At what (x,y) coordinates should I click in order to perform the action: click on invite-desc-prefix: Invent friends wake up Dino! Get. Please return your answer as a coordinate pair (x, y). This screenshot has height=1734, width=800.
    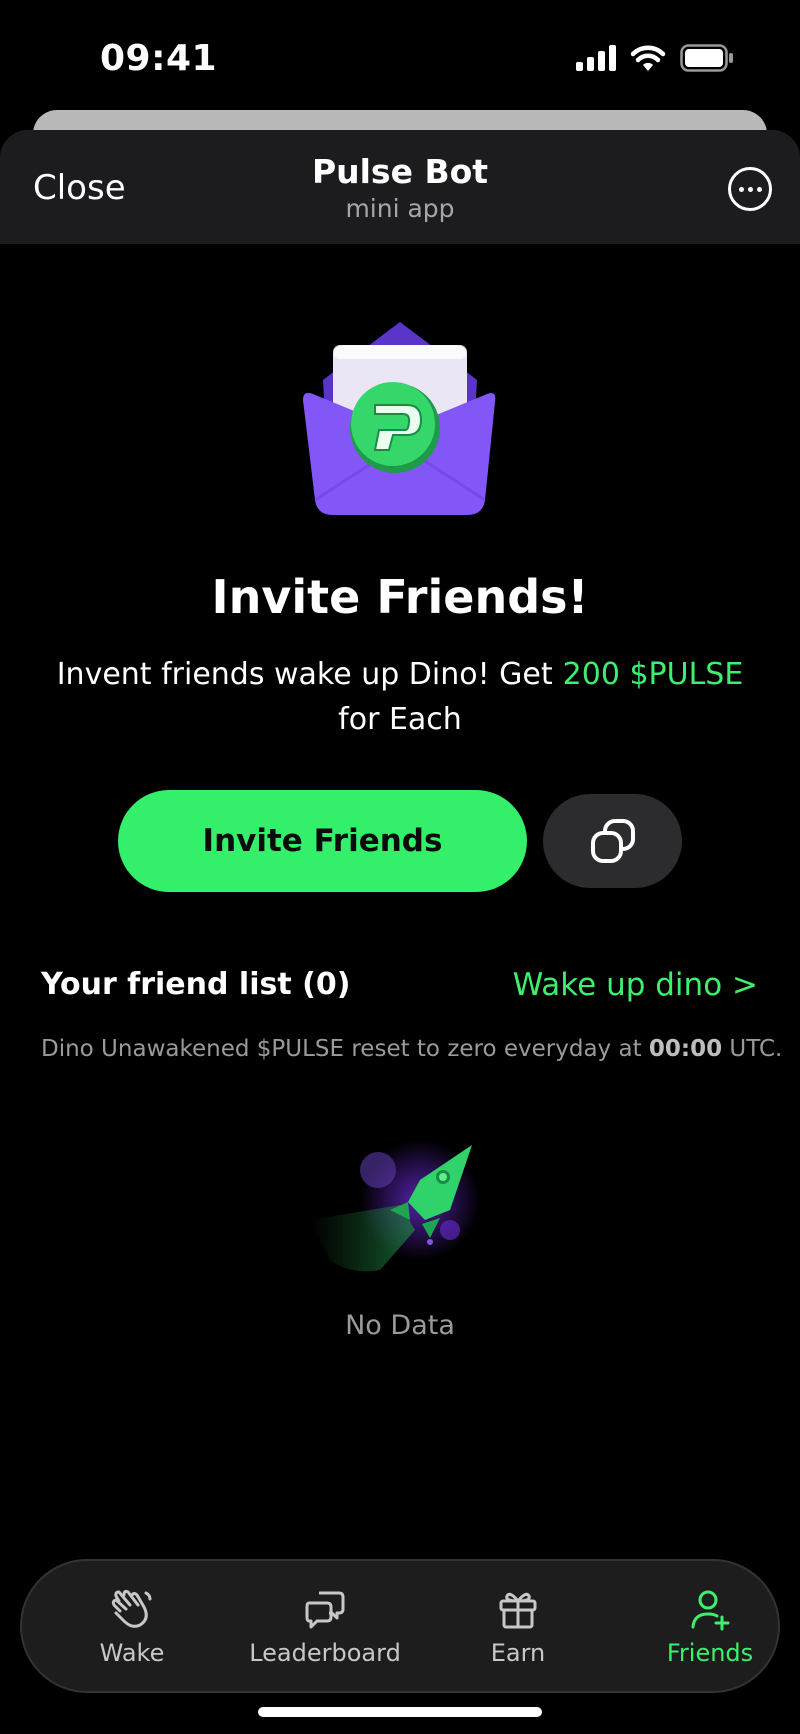
    Looking at the image, I should click on (304, 674).